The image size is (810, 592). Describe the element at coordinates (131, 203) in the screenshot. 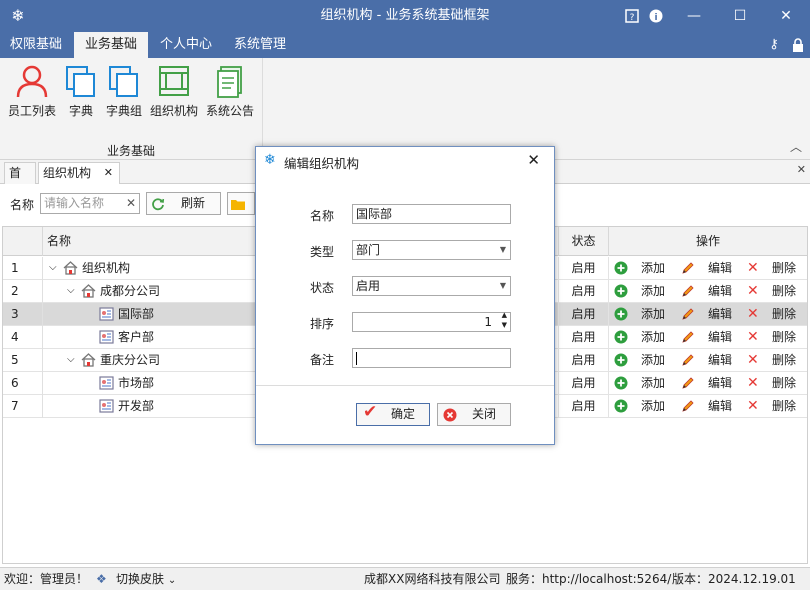

I see `clear-search-icon: ✕` at that location.